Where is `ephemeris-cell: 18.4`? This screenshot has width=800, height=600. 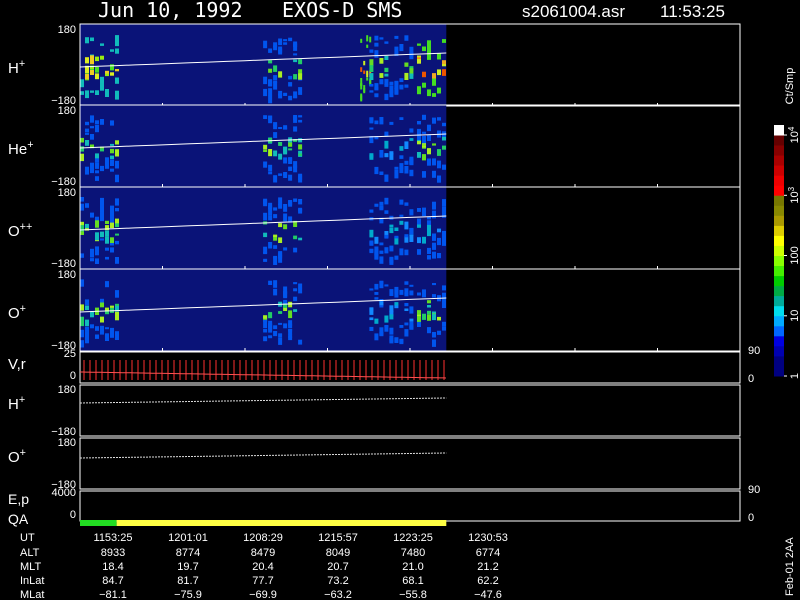 ephemeris-cell: 18.4 is located at coordinates (112, 567).